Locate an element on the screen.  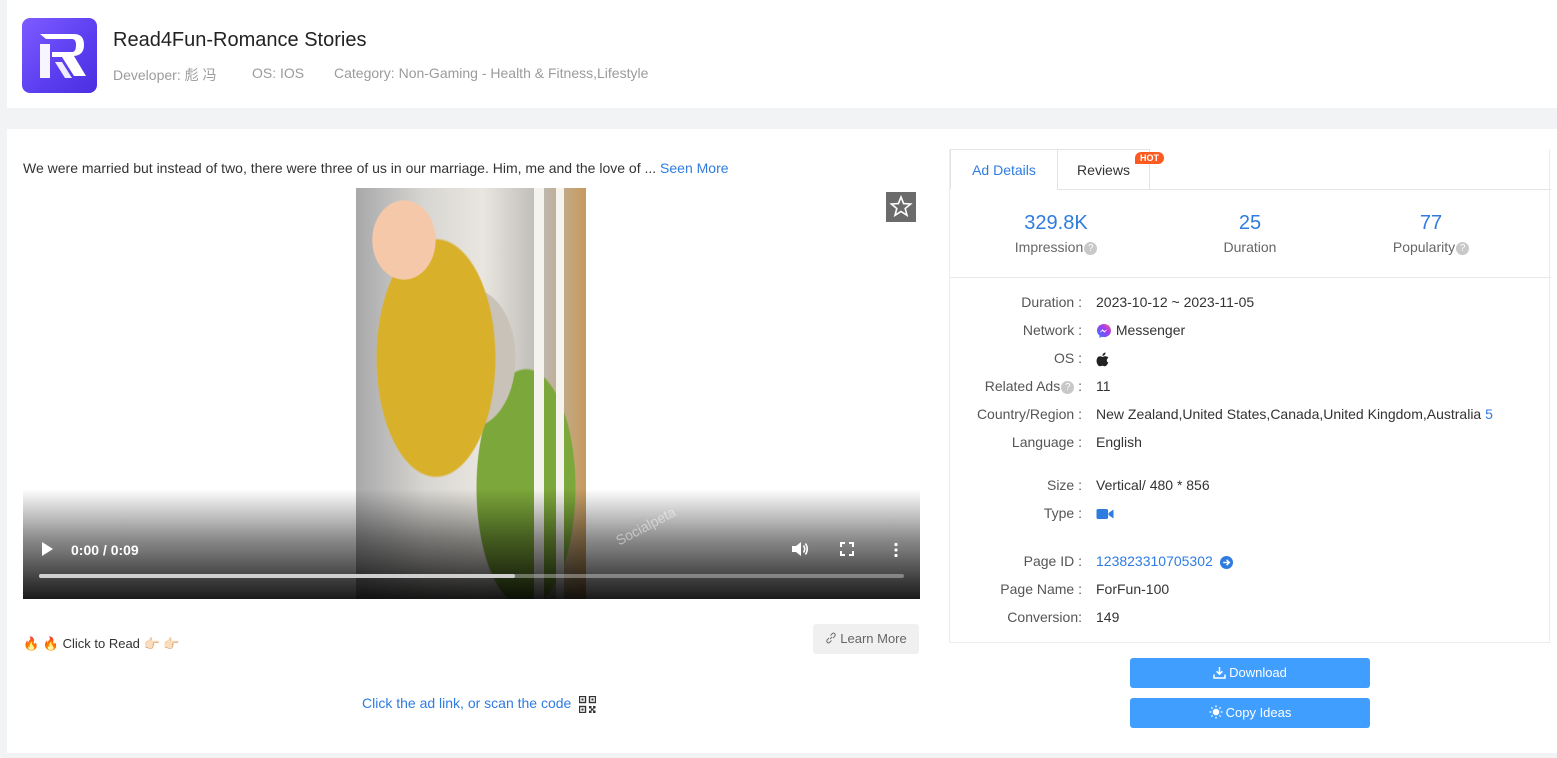
qr-code-icon is located at coordinates (588, 704).